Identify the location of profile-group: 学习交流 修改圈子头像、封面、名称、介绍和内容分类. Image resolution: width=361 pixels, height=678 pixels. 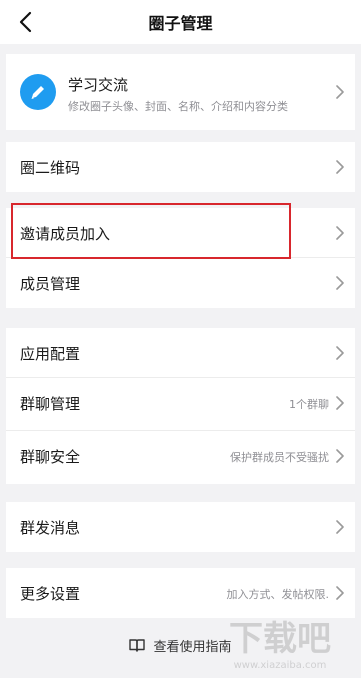
(180, 92).